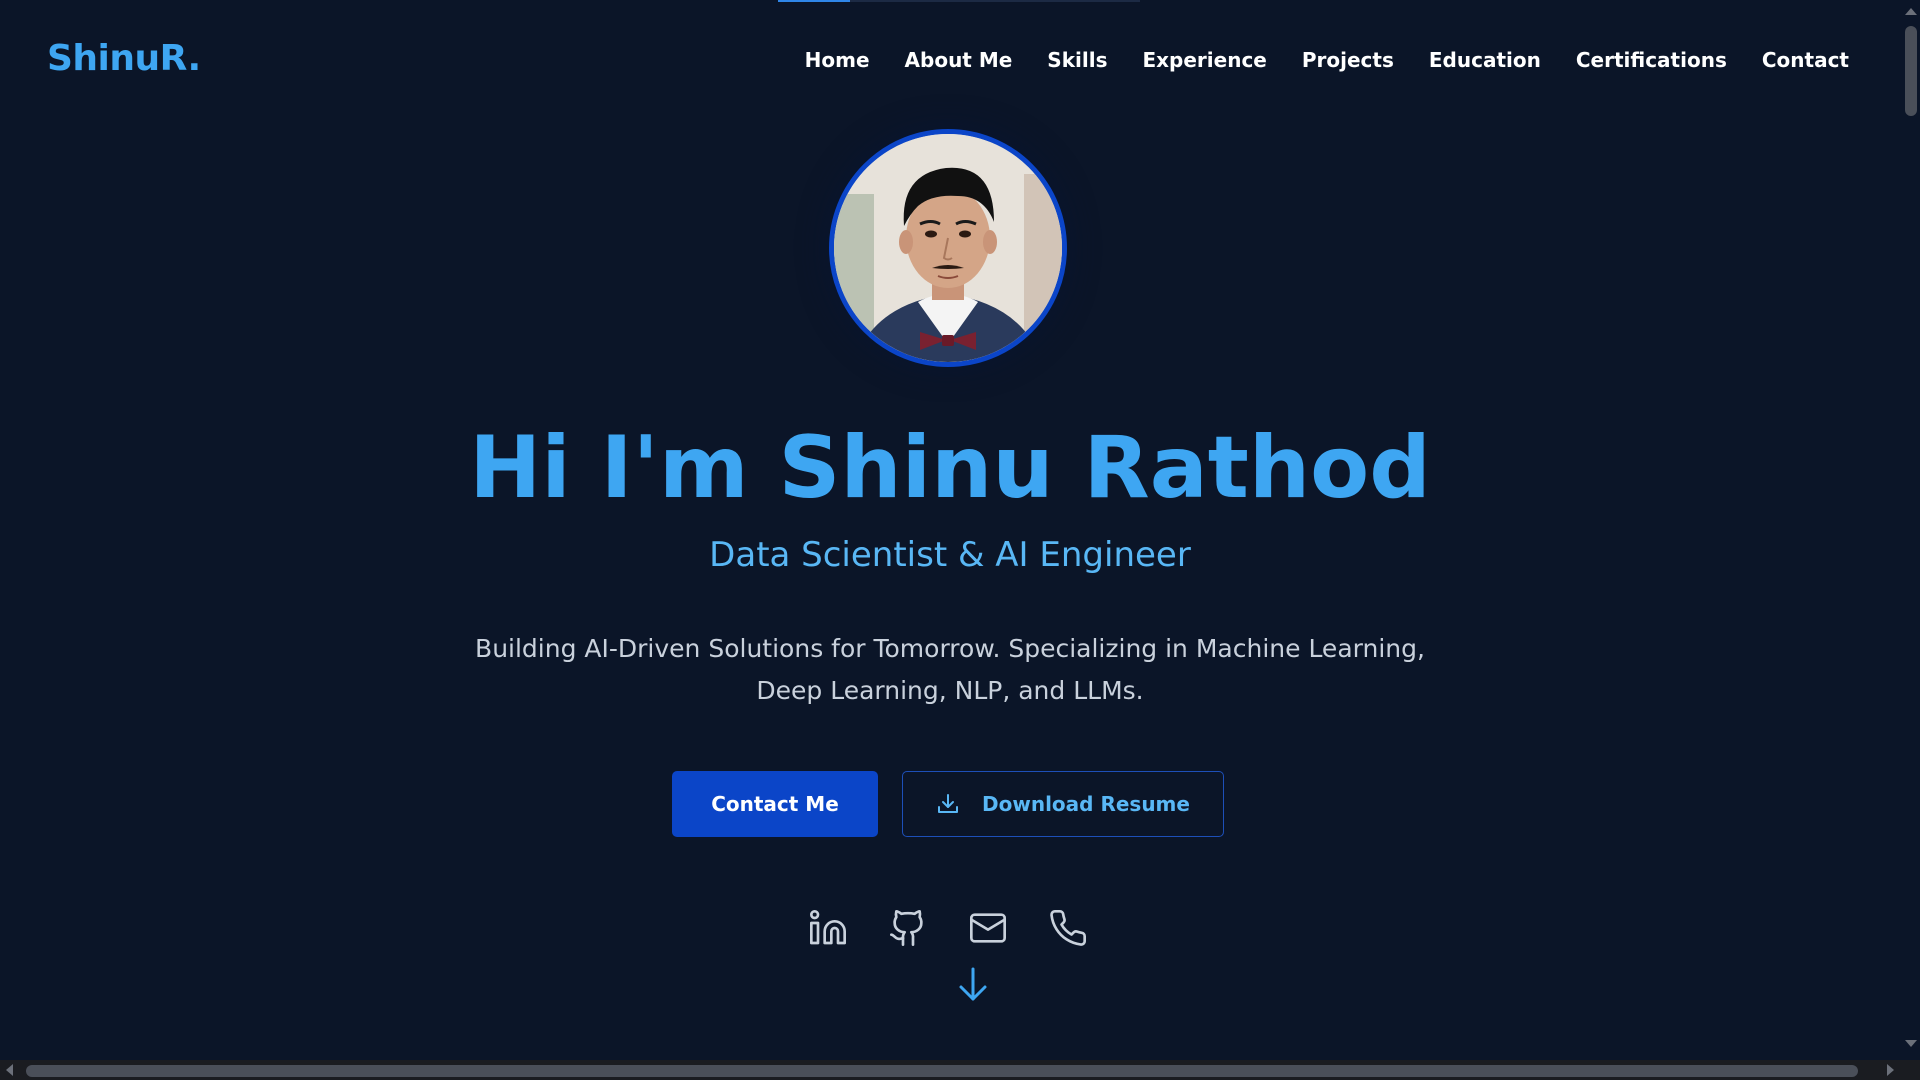 The image size is (1920, 1080). Describe the element at coordinates (1485, 60) in the screenshot. I see `nav-item-education: Education` at that location.